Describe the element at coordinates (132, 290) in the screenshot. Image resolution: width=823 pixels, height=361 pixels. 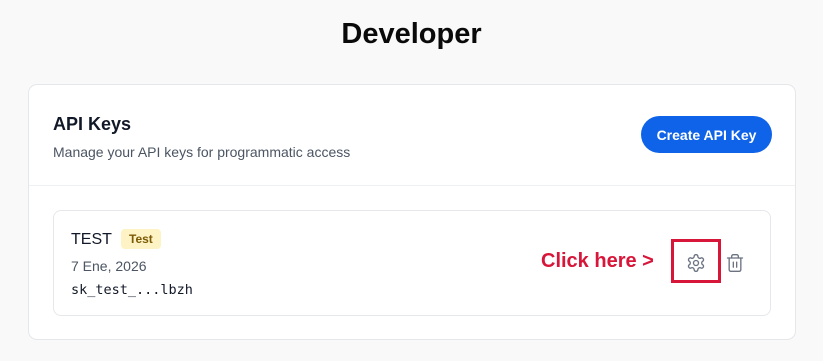
I see `api-key-masked-value: sk_test_...lbzh` at that location.